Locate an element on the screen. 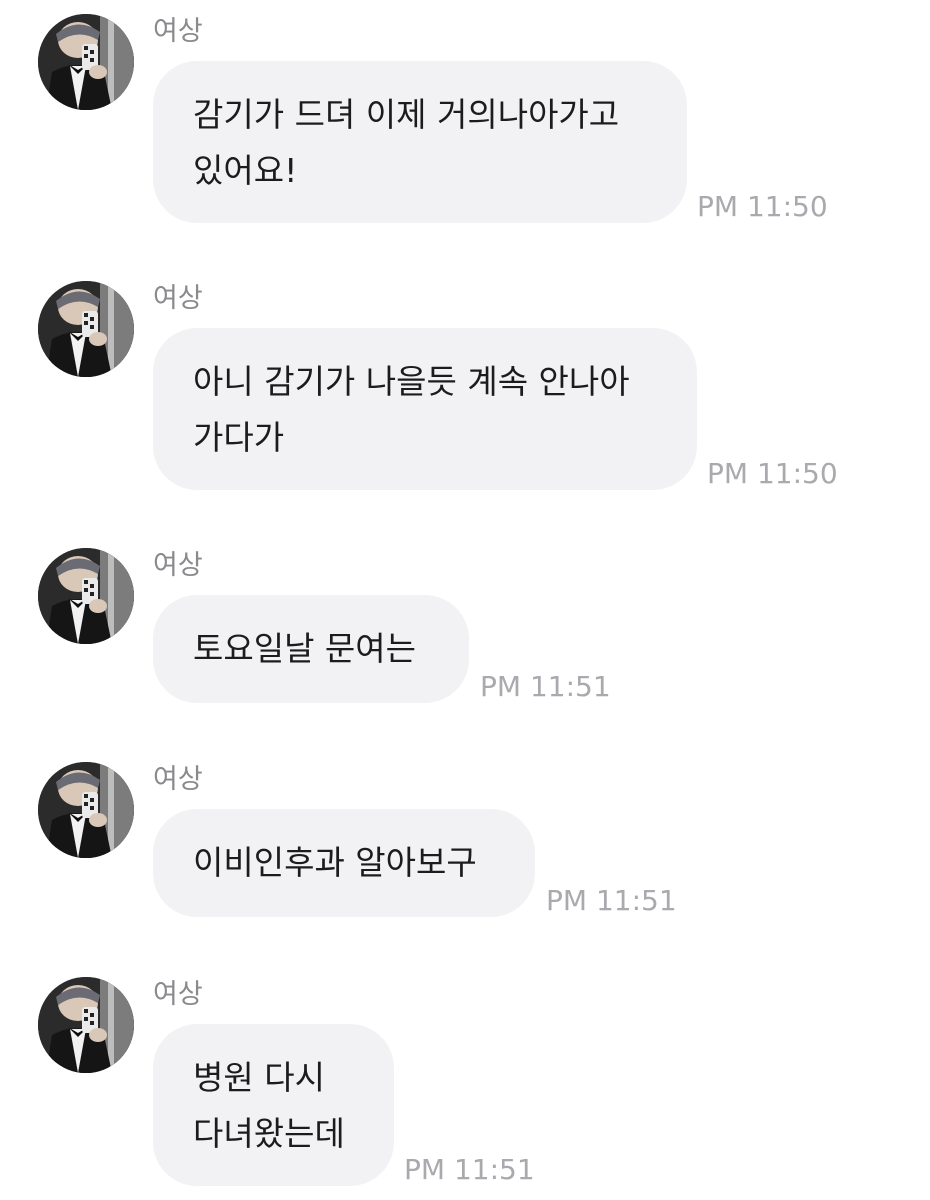 Image resolution: width=930 pixels, height=1200 pixels. message-bubble: 토요일날 문여는 is located at coordinates (311, 649).